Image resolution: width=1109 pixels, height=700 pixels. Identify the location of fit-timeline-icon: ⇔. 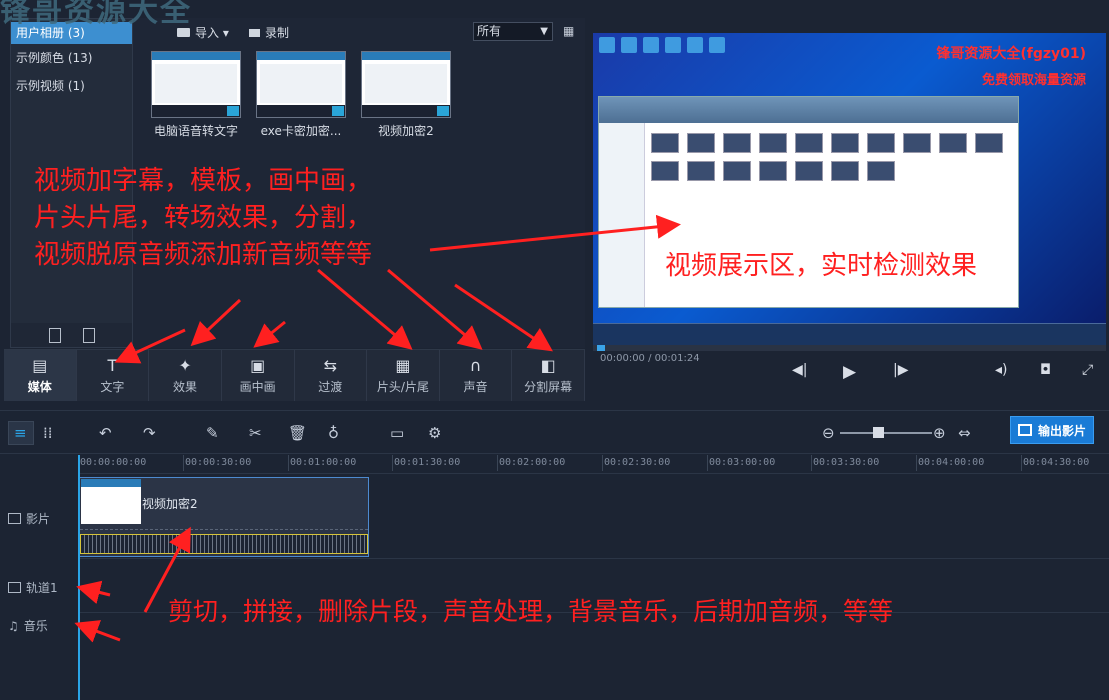
(964, 433).